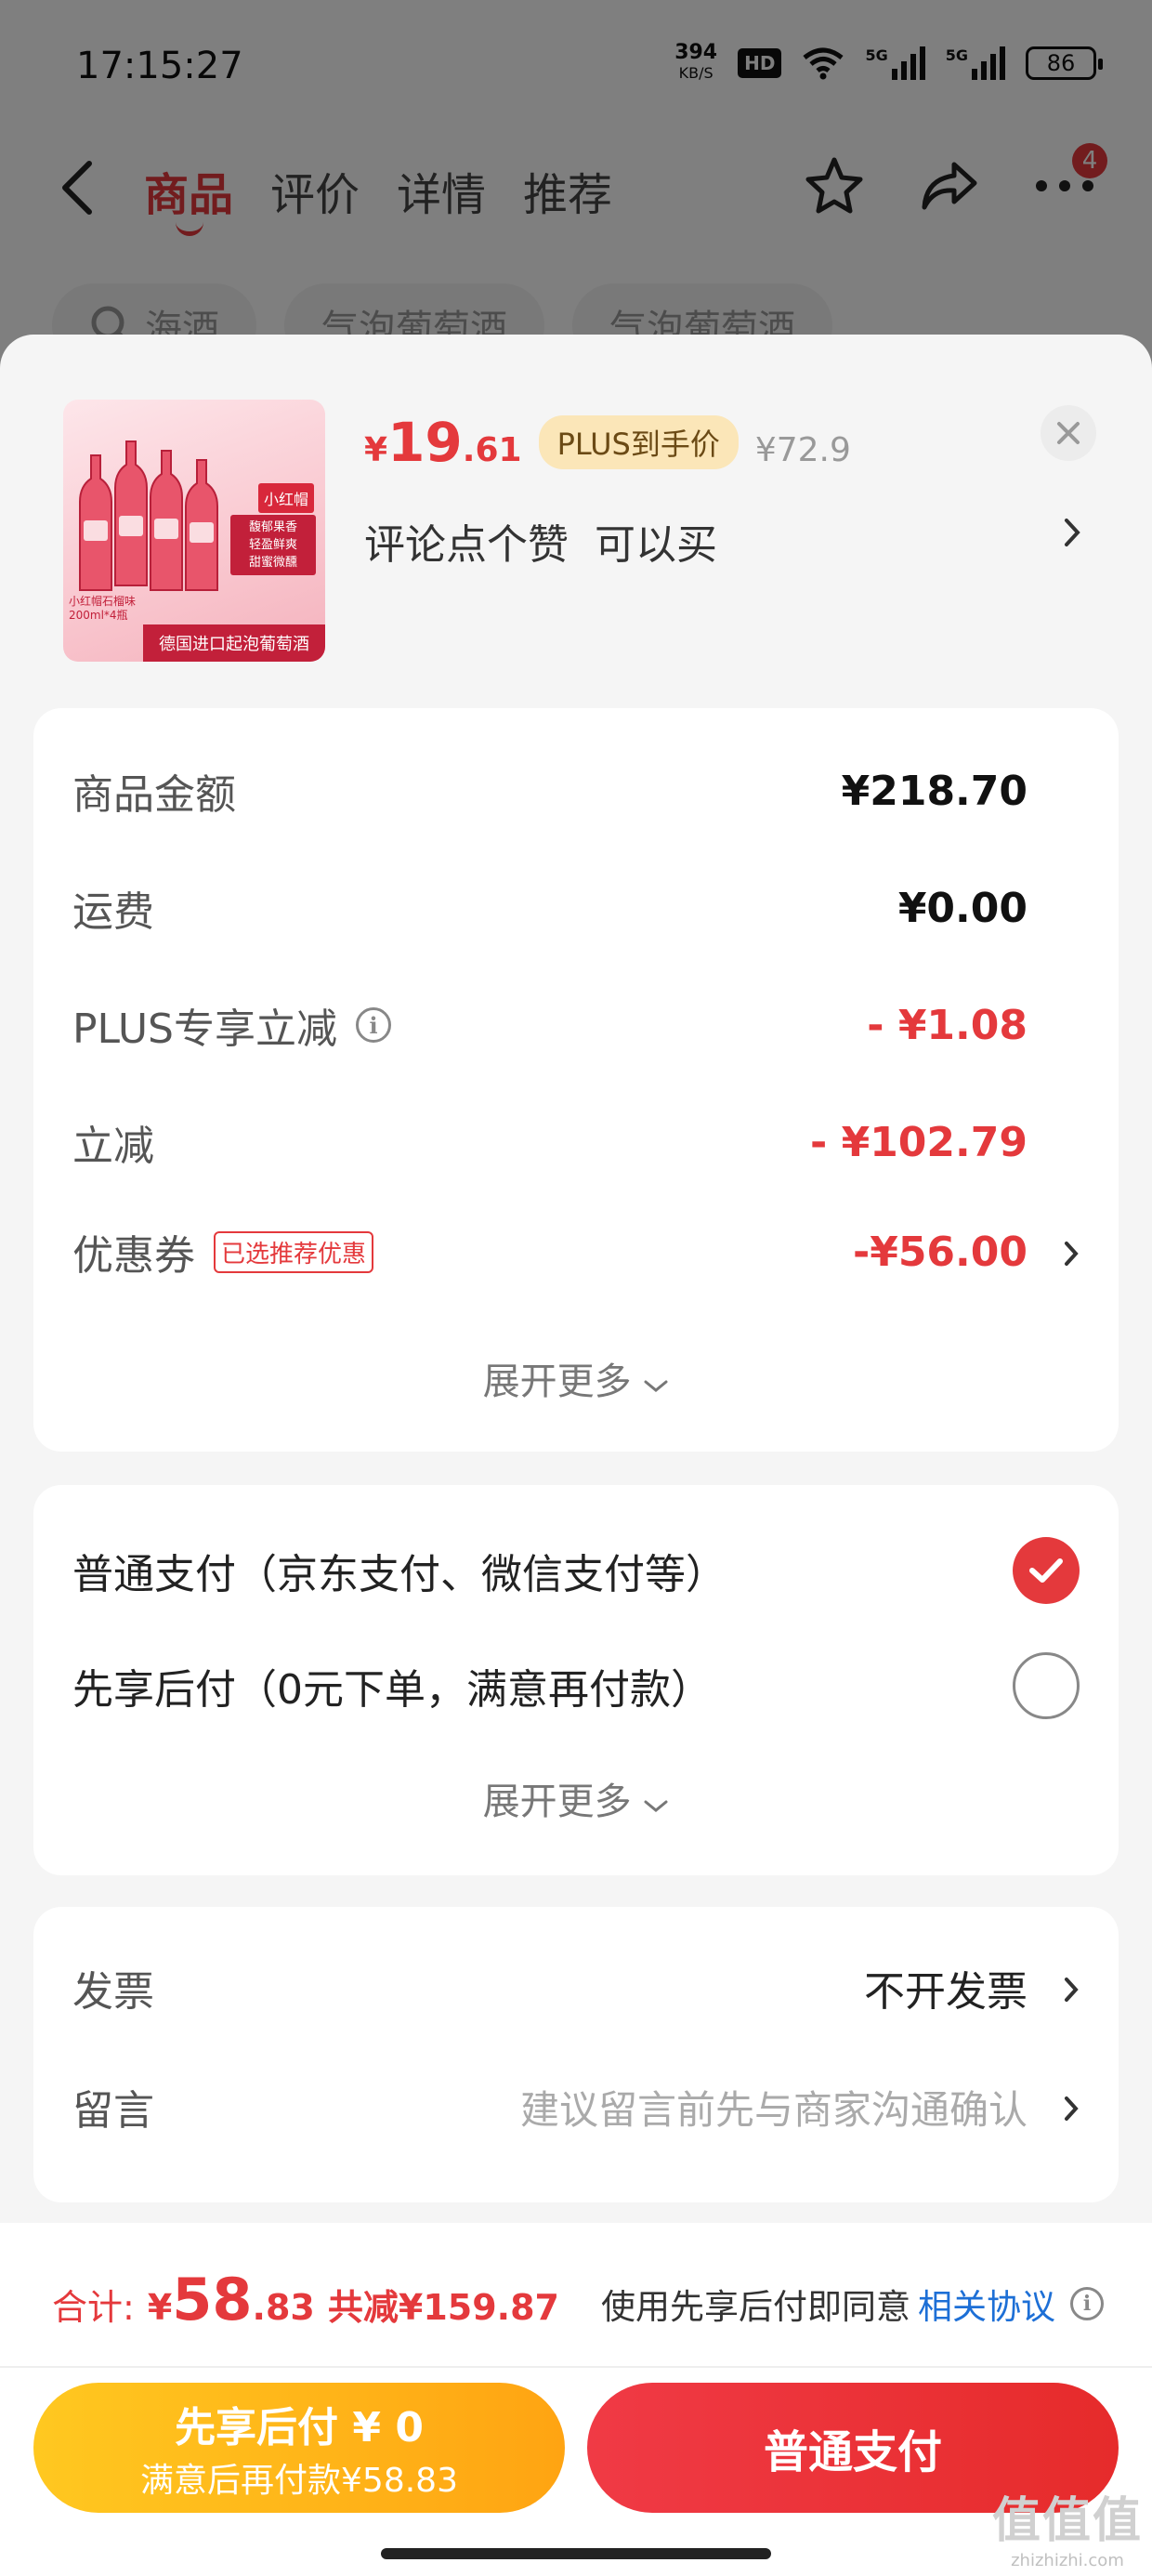  Describe the element at coordinates (299, 2448) in the screenshot. I see `pay-later-button: 先享后付 ¥ 0 满意后再付款¥58.83` at that location.